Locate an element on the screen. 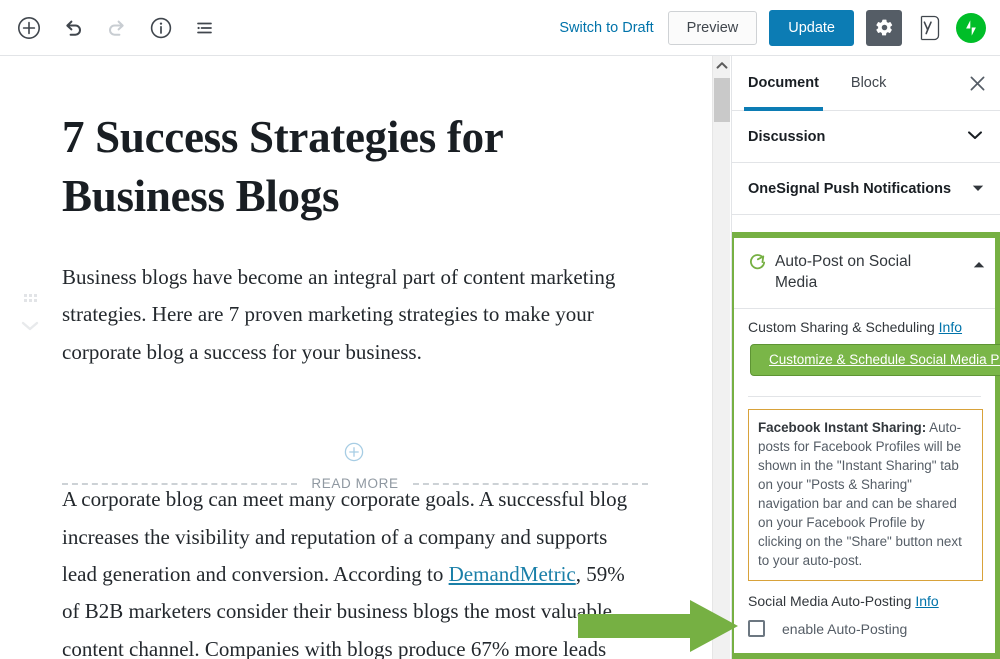  read-more-rule-right is located at coordinates (530, 483).